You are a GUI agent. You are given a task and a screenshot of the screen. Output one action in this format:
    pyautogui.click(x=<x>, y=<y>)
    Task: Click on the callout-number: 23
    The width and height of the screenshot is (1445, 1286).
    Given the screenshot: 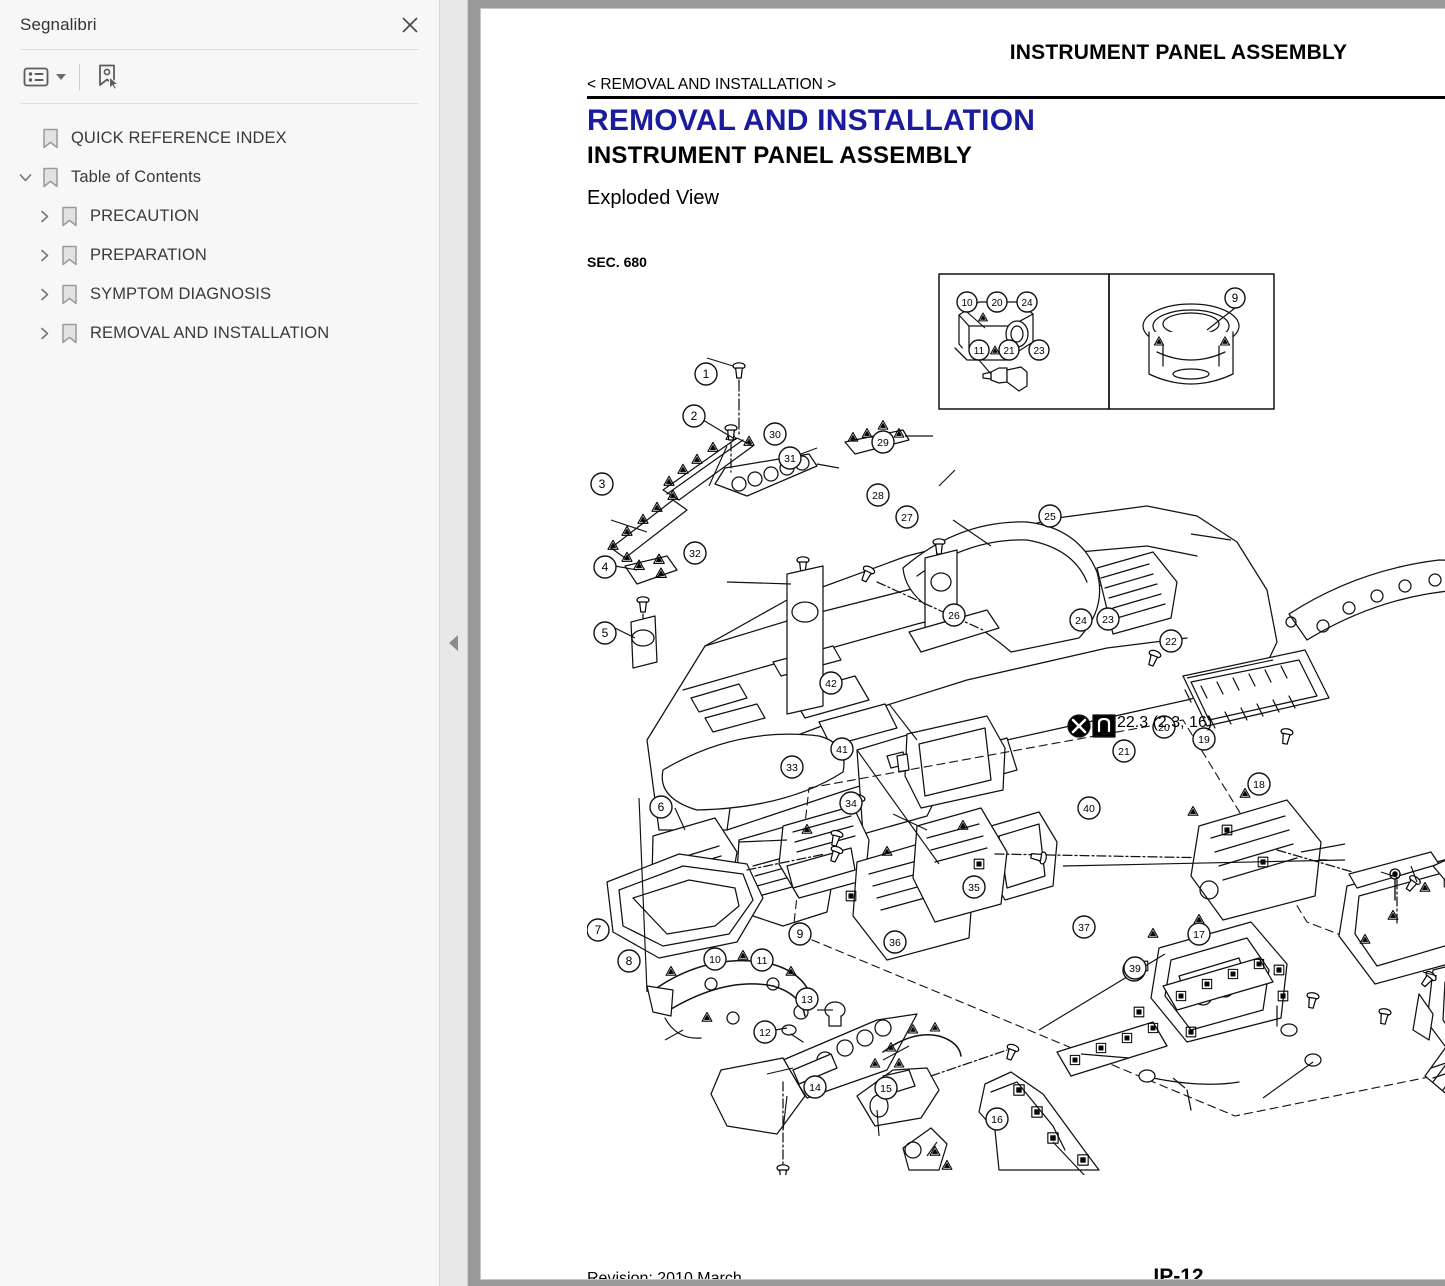 What is the action you would take?
    pyautogui.click(x=1108, y=620)
    